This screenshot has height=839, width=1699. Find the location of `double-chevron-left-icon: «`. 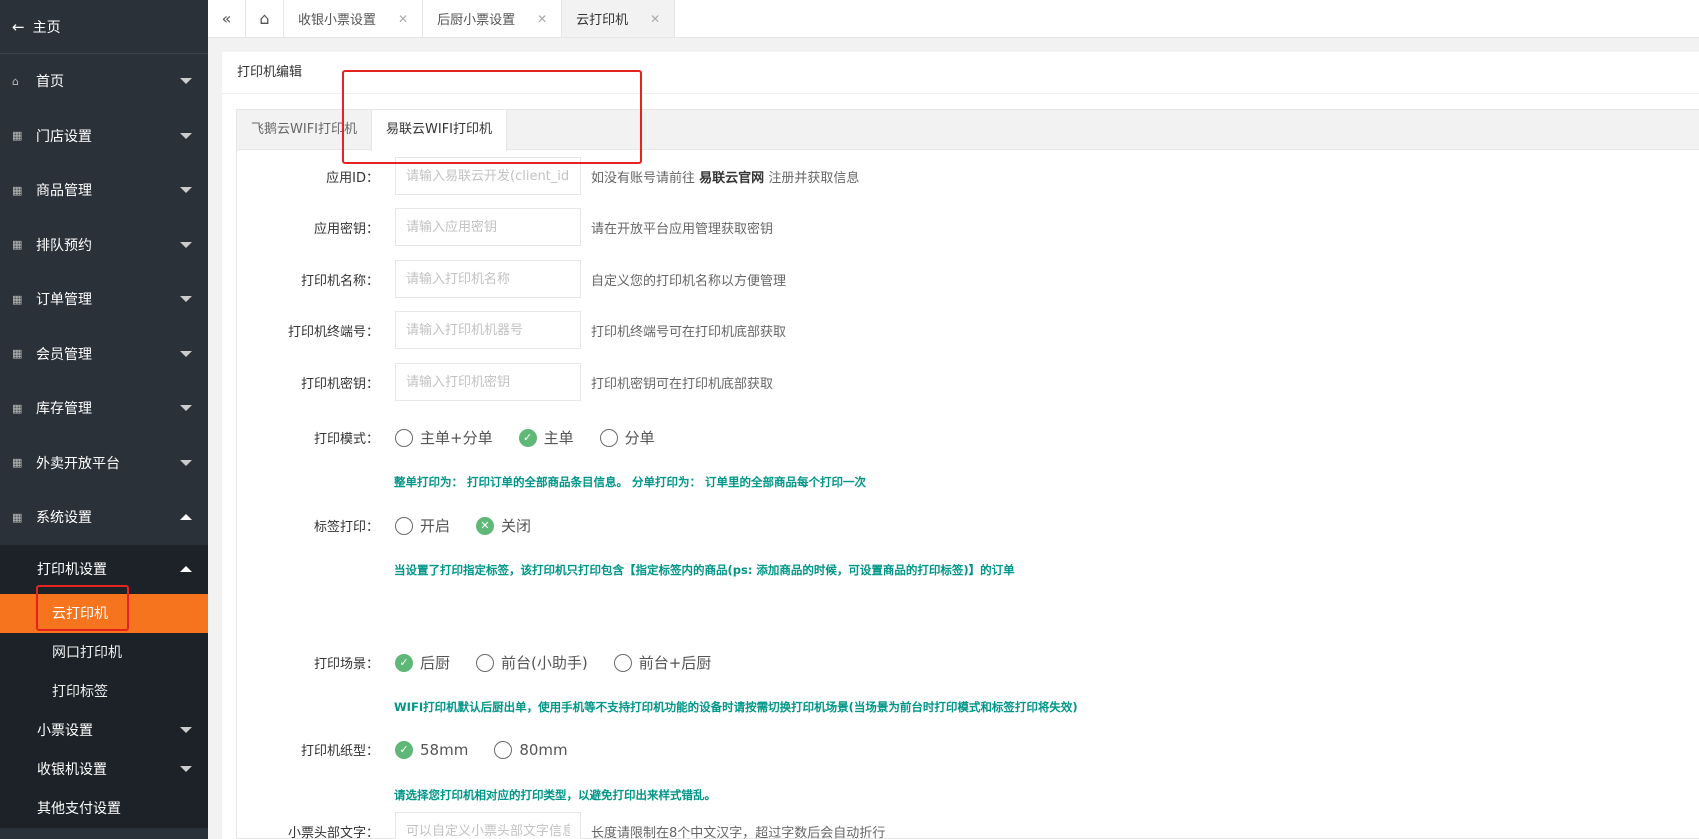

double-chevron-left-icon: « is located at coordinates (226, 18).